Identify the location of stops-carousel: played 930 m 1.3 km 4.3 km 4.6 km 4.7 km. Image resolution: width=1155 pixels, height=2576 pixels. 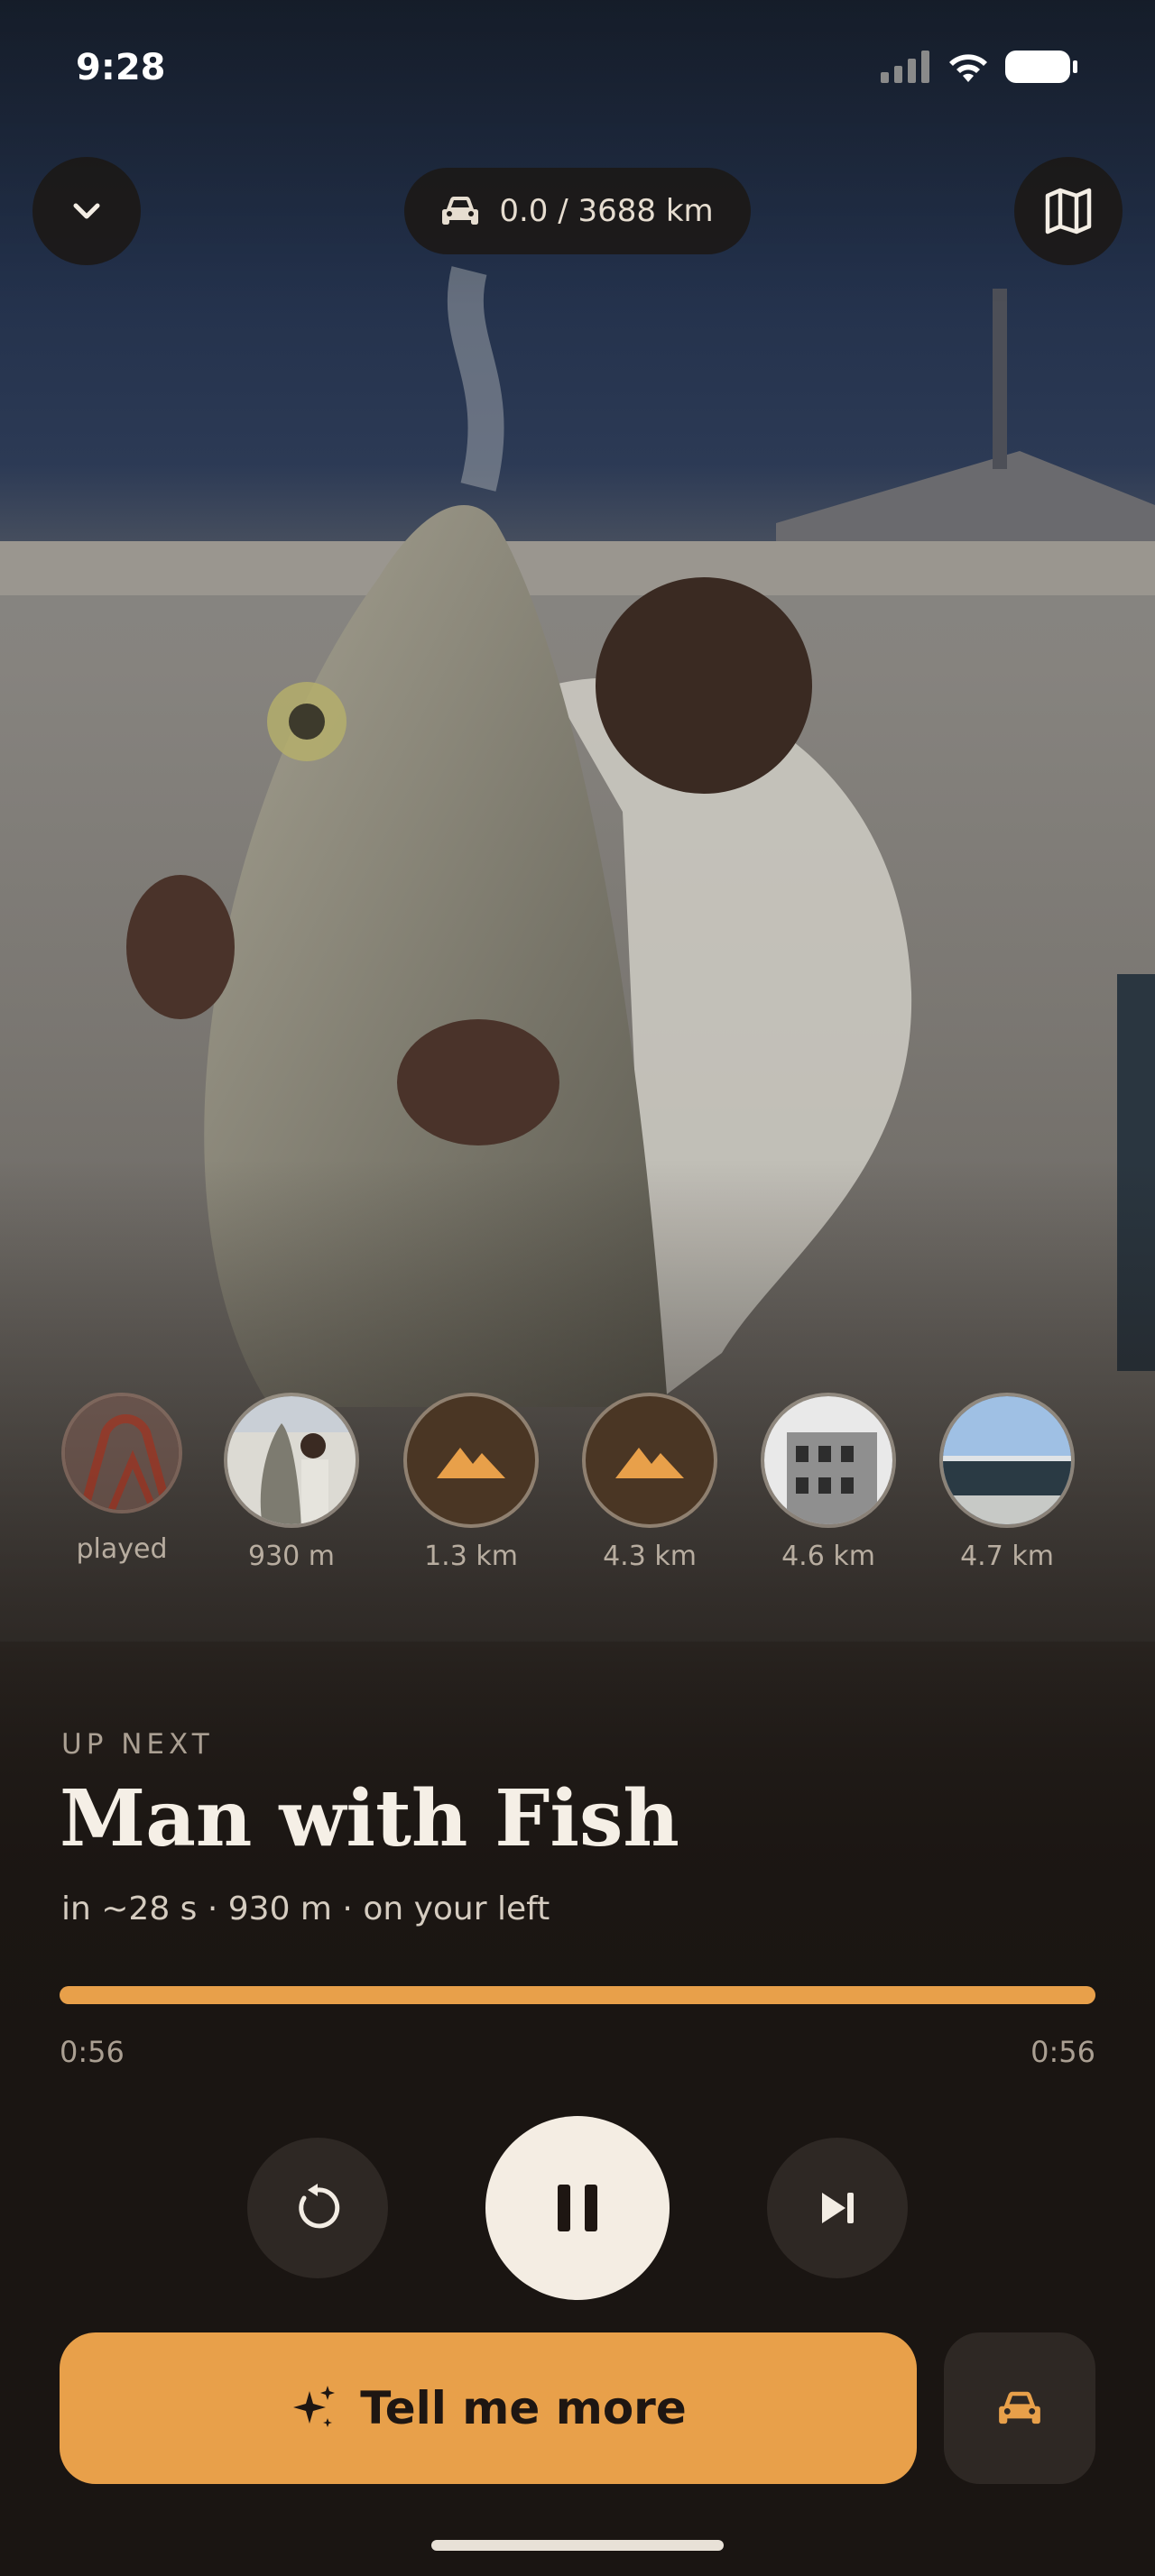
(577, 1492).